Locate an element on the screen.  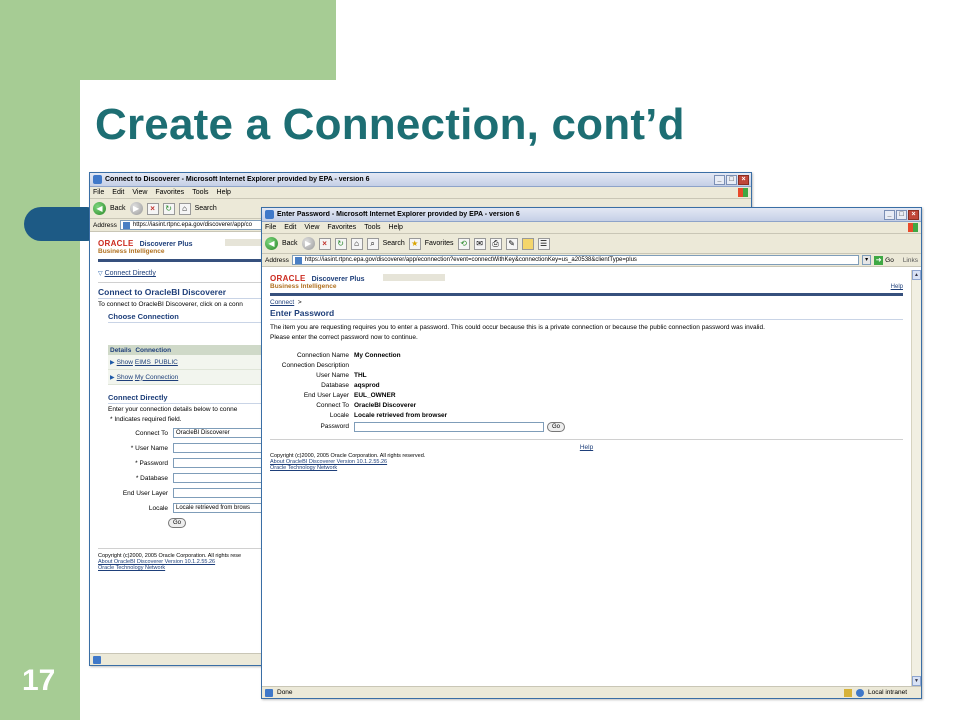
connection-link: My Connection is located at coordinates (156, 377).